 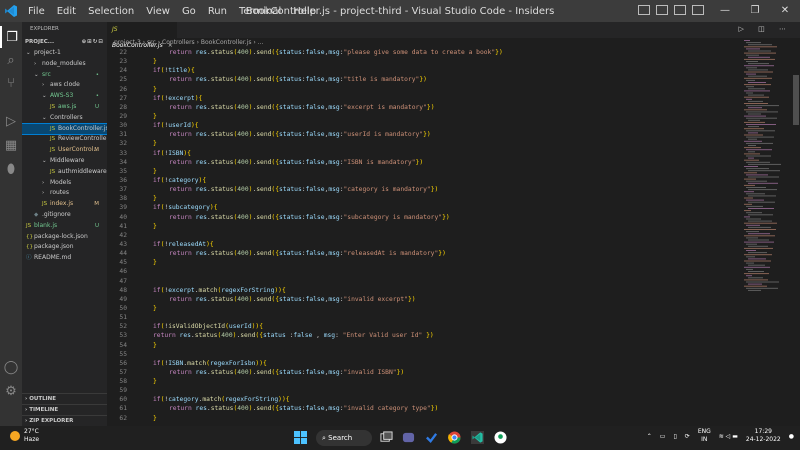 I want to click on tree-file: JSReviewController.js, so click(x=64, y=139).